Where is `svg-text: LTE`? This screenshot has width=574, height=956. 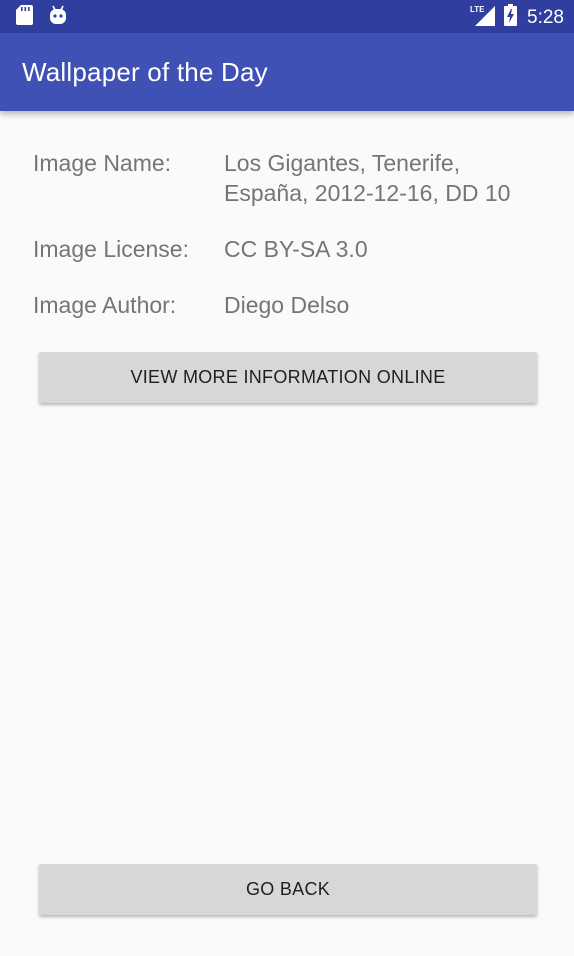 svg-text: LTE is located at coordinates (477, 9).